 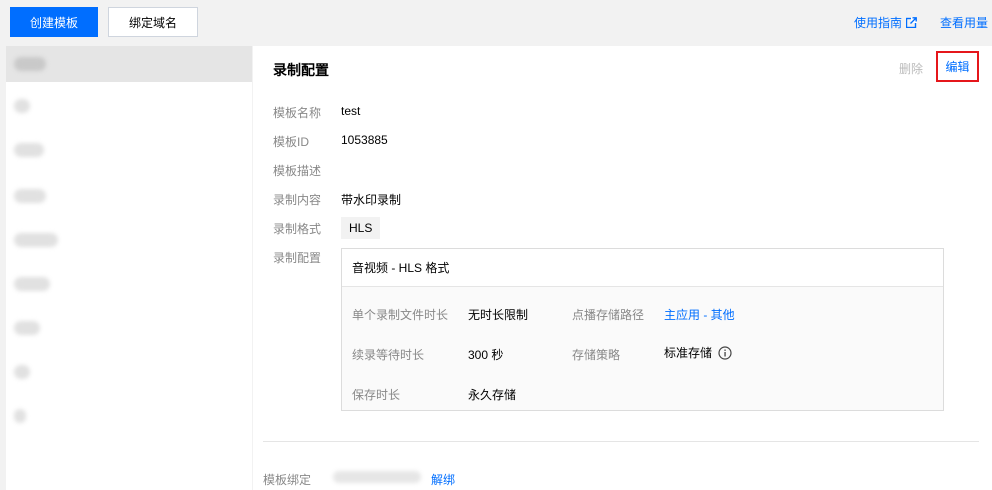 What do you see at coordinates (301, 70) in the screenshot?
I see `section-title: 录制配置` at bounding box center [301, 70].